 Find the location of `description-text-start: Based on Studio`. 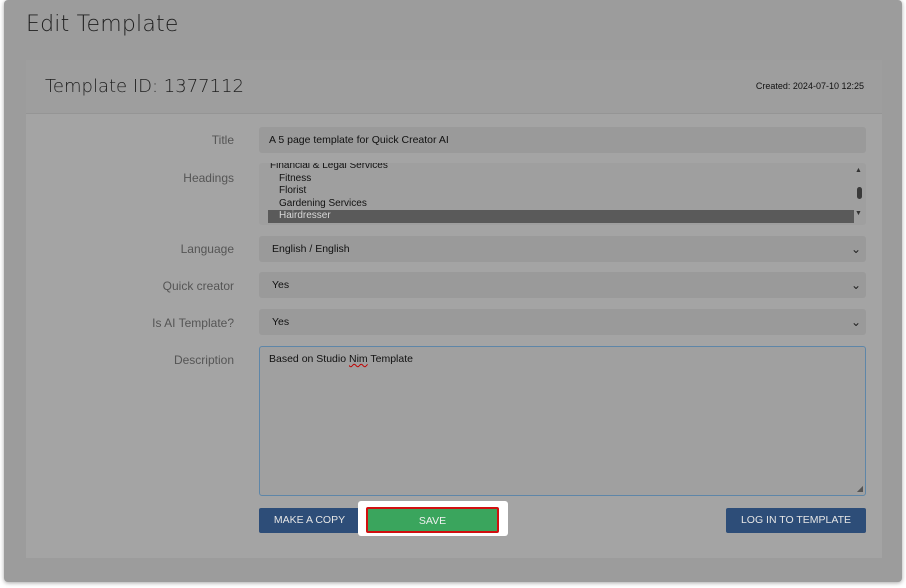

description-text-start: Based on Studio is located at coordinates (309, 359).